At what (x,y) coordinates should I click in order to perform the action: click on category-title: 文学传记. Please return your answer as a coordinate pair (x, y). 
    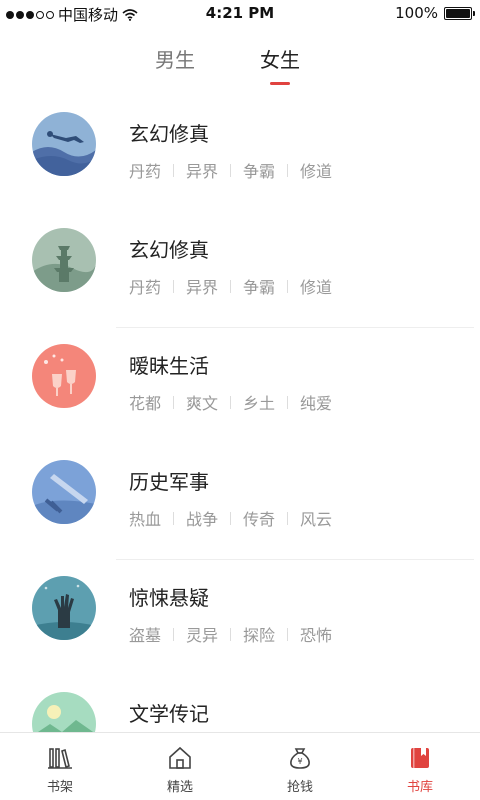
    Looking at the image, I should click on (169, 714).